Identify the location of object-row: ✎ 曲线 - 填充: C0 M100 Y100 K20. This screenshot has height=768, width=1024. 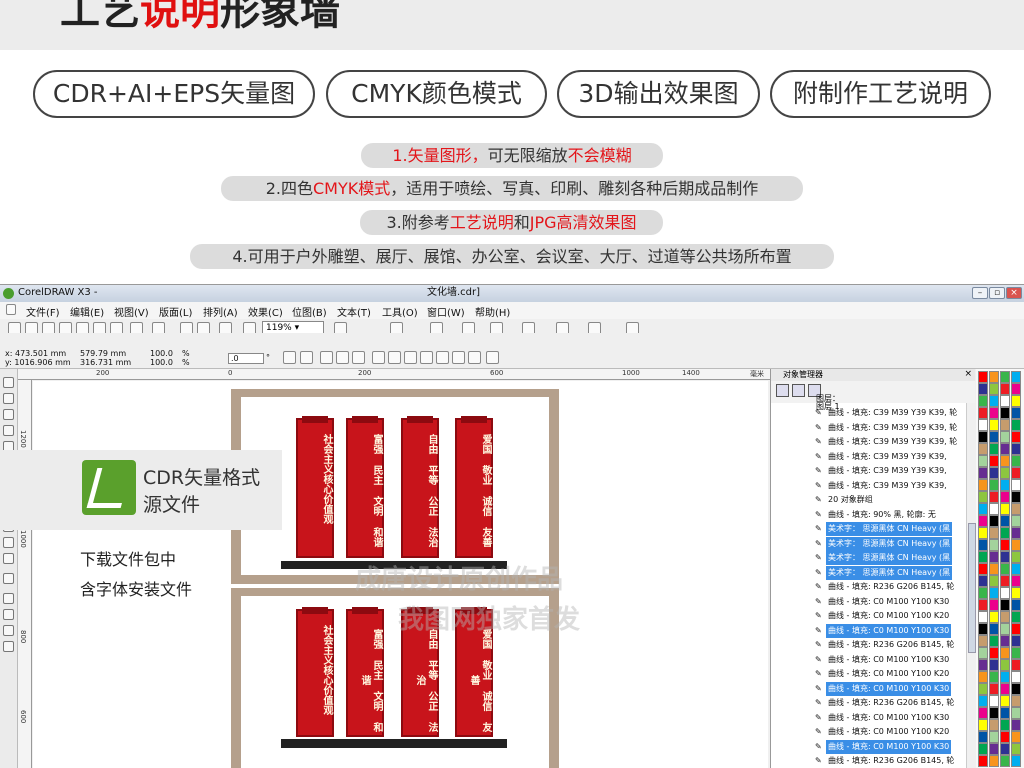
(868, 616).